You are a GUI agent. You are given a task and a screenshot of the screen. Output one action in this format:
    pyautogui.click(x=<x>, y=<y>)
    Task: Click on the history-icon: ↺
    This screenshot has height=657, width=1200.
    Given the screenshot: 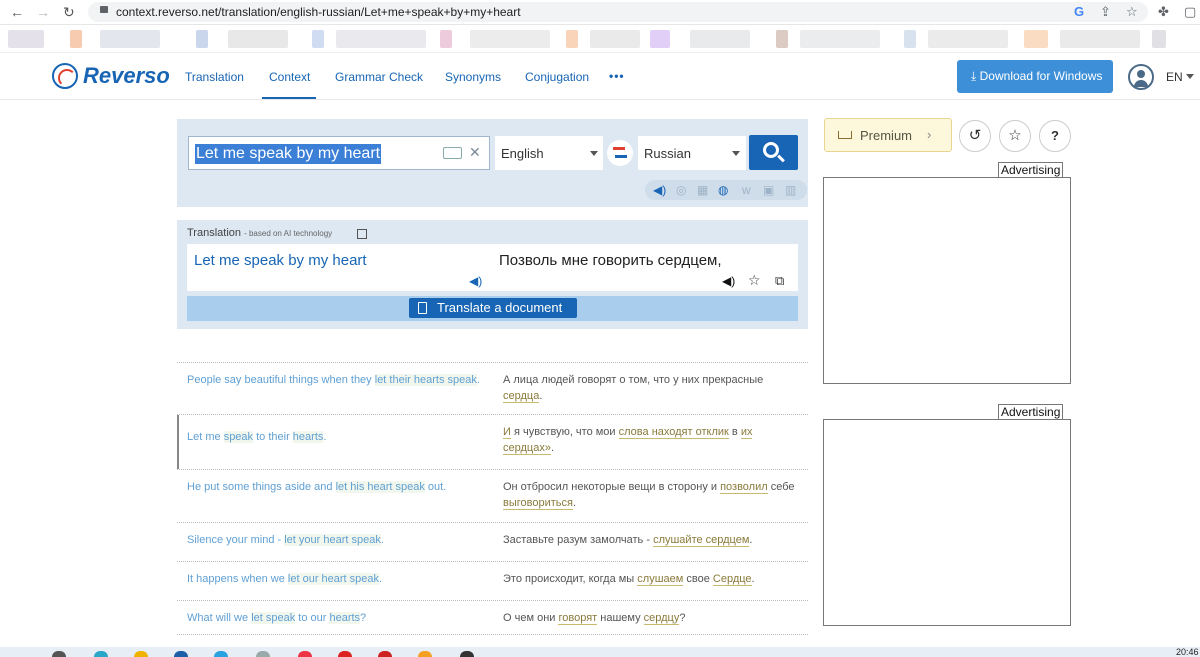 What is the action you would take?
    pyautogui.click(x=975, y=136)
    